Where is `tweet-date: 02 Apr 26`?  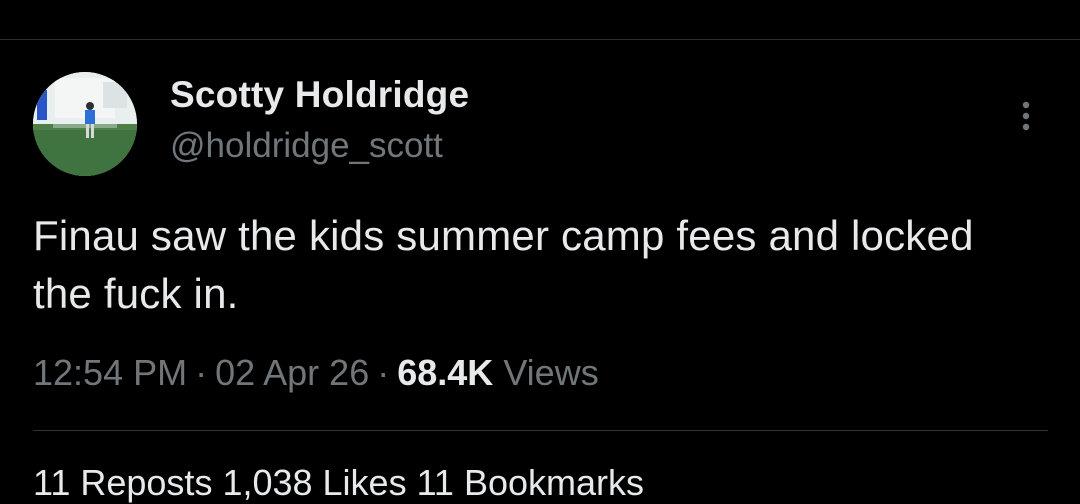 tweet-date: 02 Apr 26 is located at coordinates (292, 372).